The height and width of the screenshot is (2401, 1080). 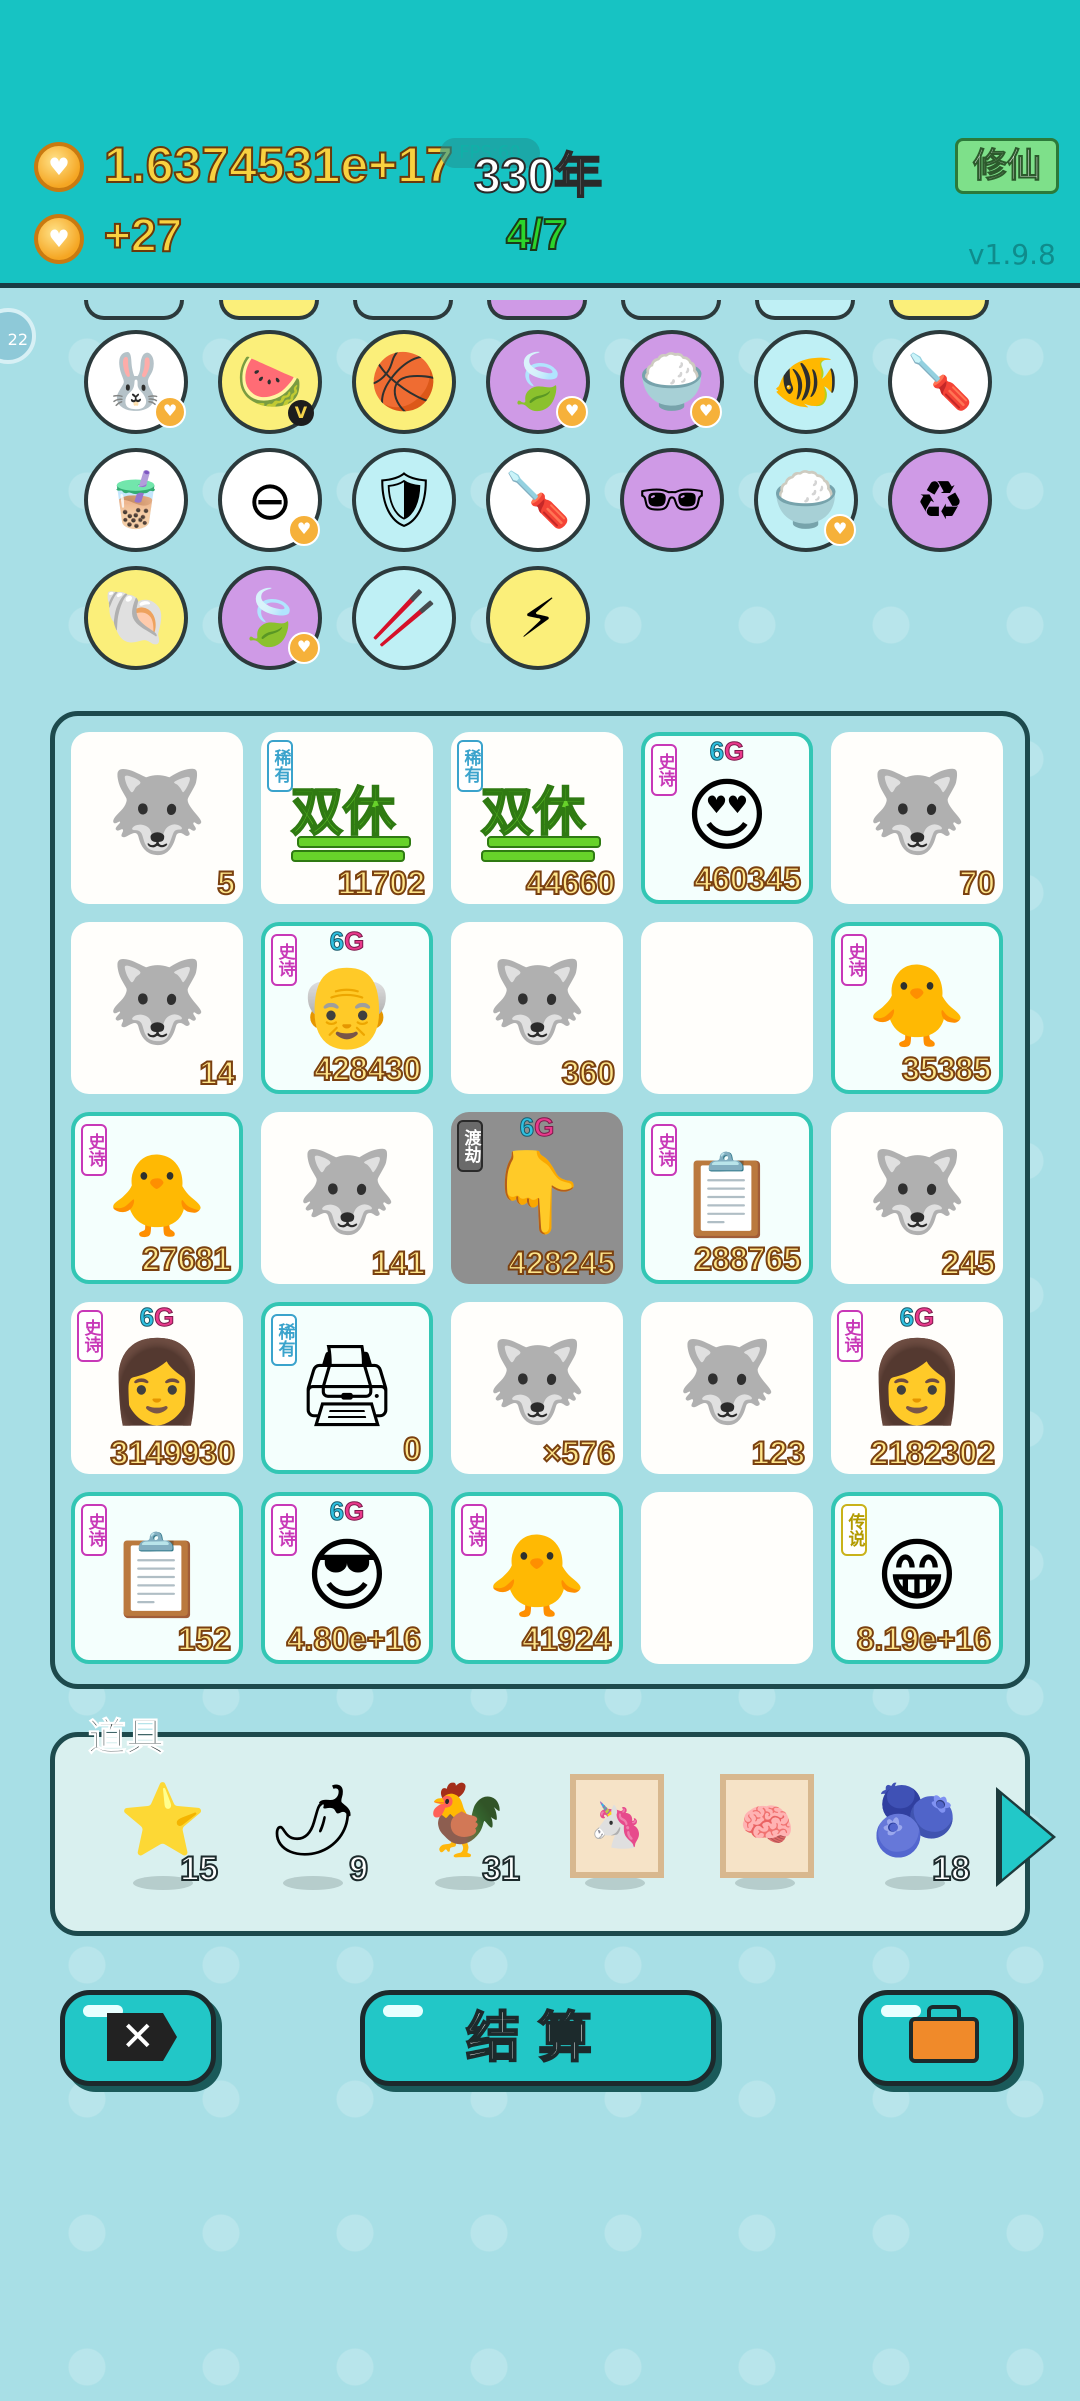 I want to click on item-circle-rabbit: 🐰 ♥, so click(x=136, y=382).